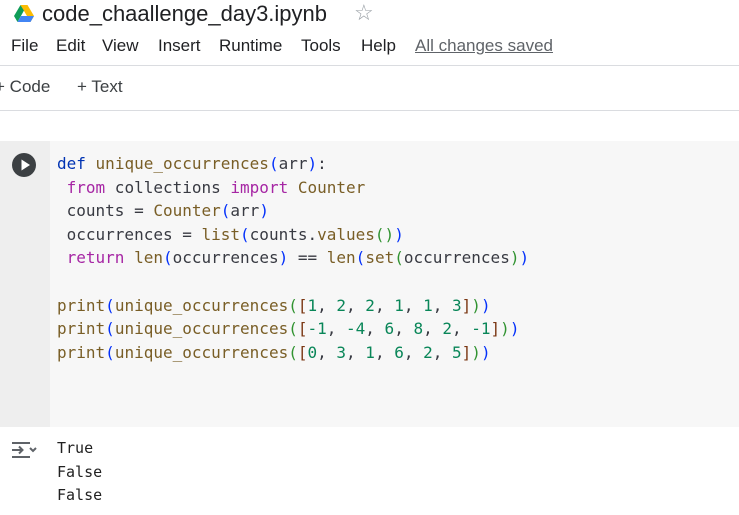 The image size is (739, 515). I want to click on menu-insert: Insert, so click(179, 46).